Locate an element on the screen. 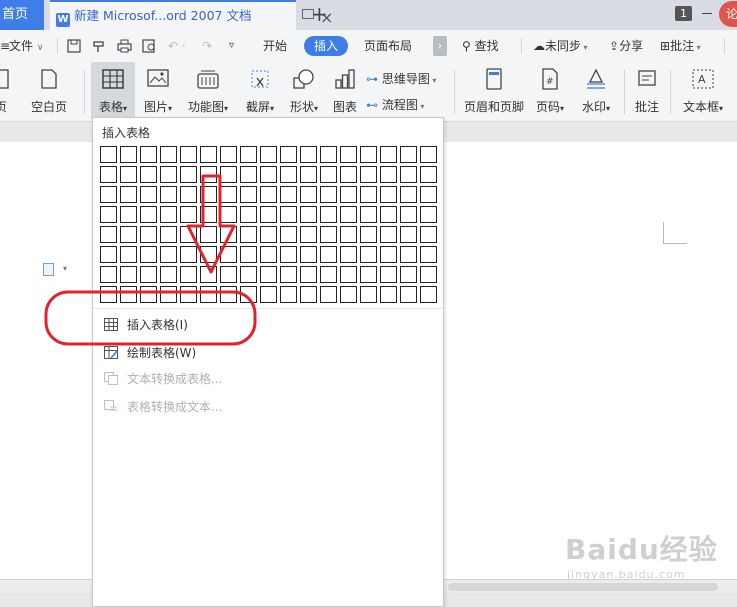  ribbon-shape-button: 形状▾ is located at coordinates (304, 91).